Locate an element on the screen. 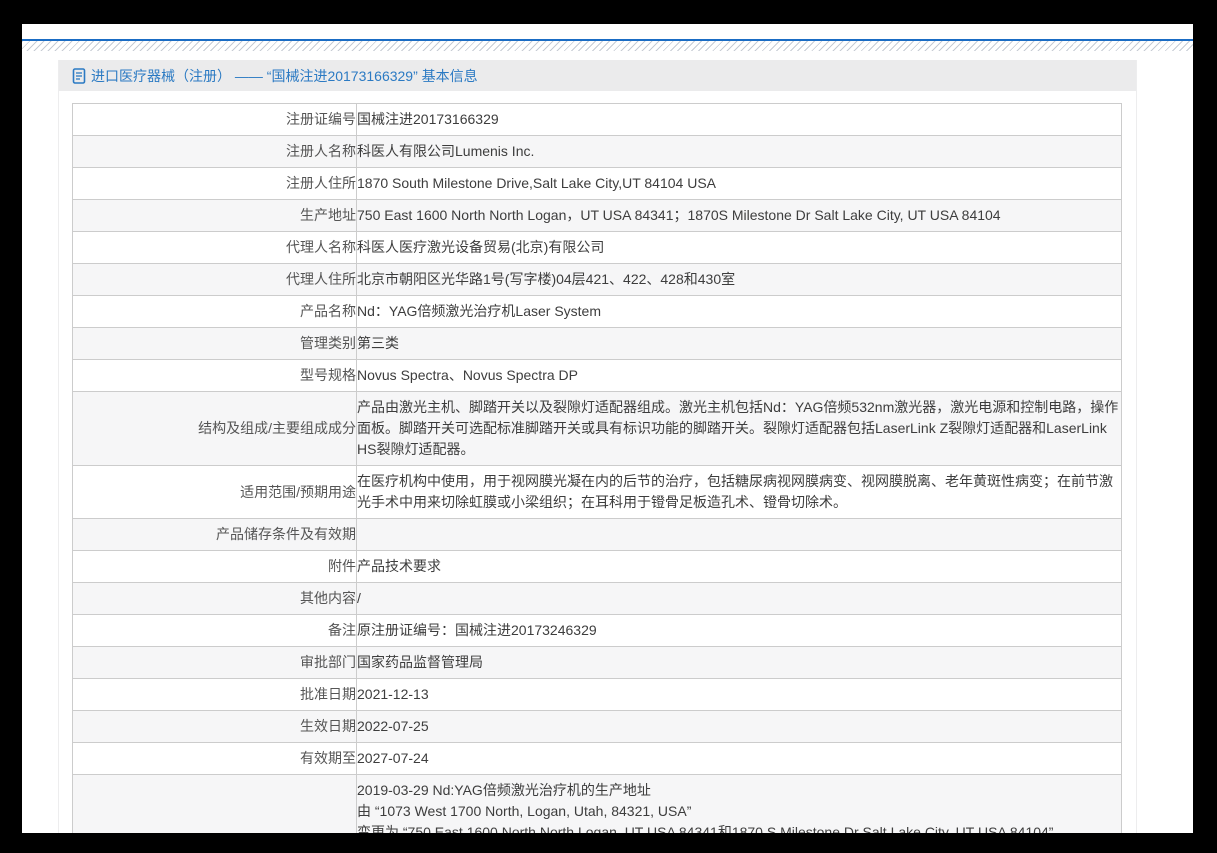  table-row: 备注 原注册证编号：国械注进20173246329 is located at coordinates (597, 630).